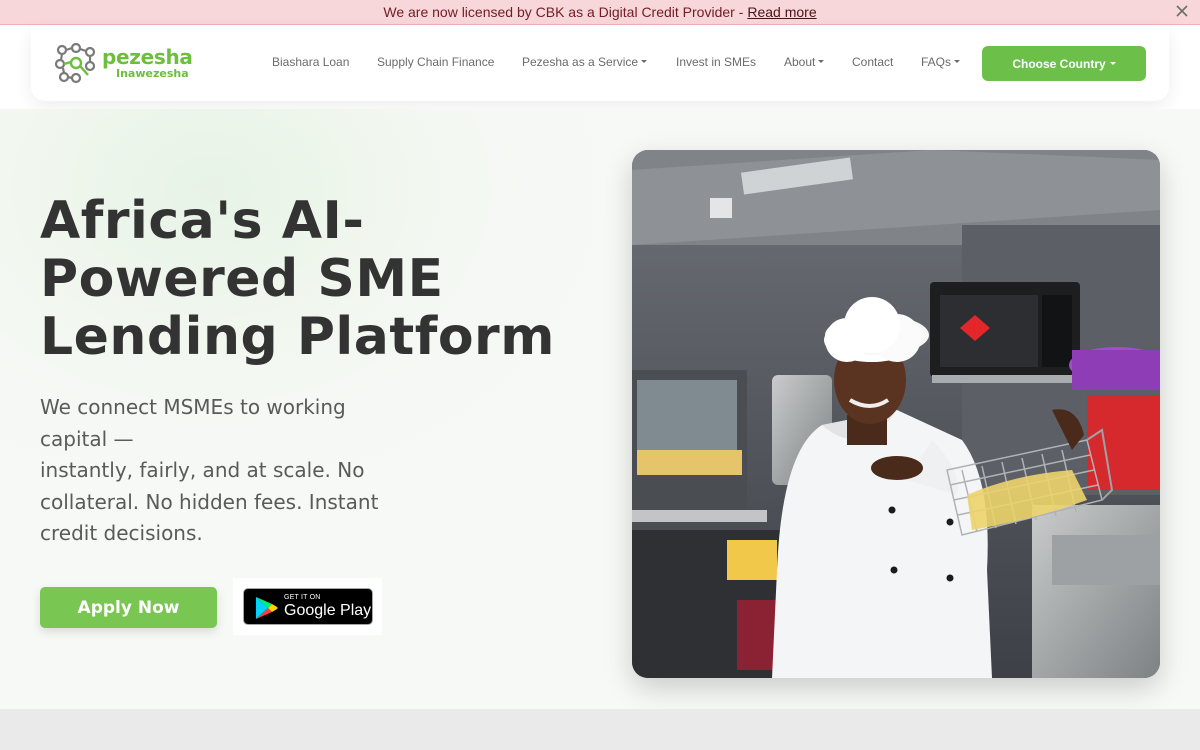 The height and width of the screenshot is (750, 1200). I want to click on nav-about: About, so click(804, 63).